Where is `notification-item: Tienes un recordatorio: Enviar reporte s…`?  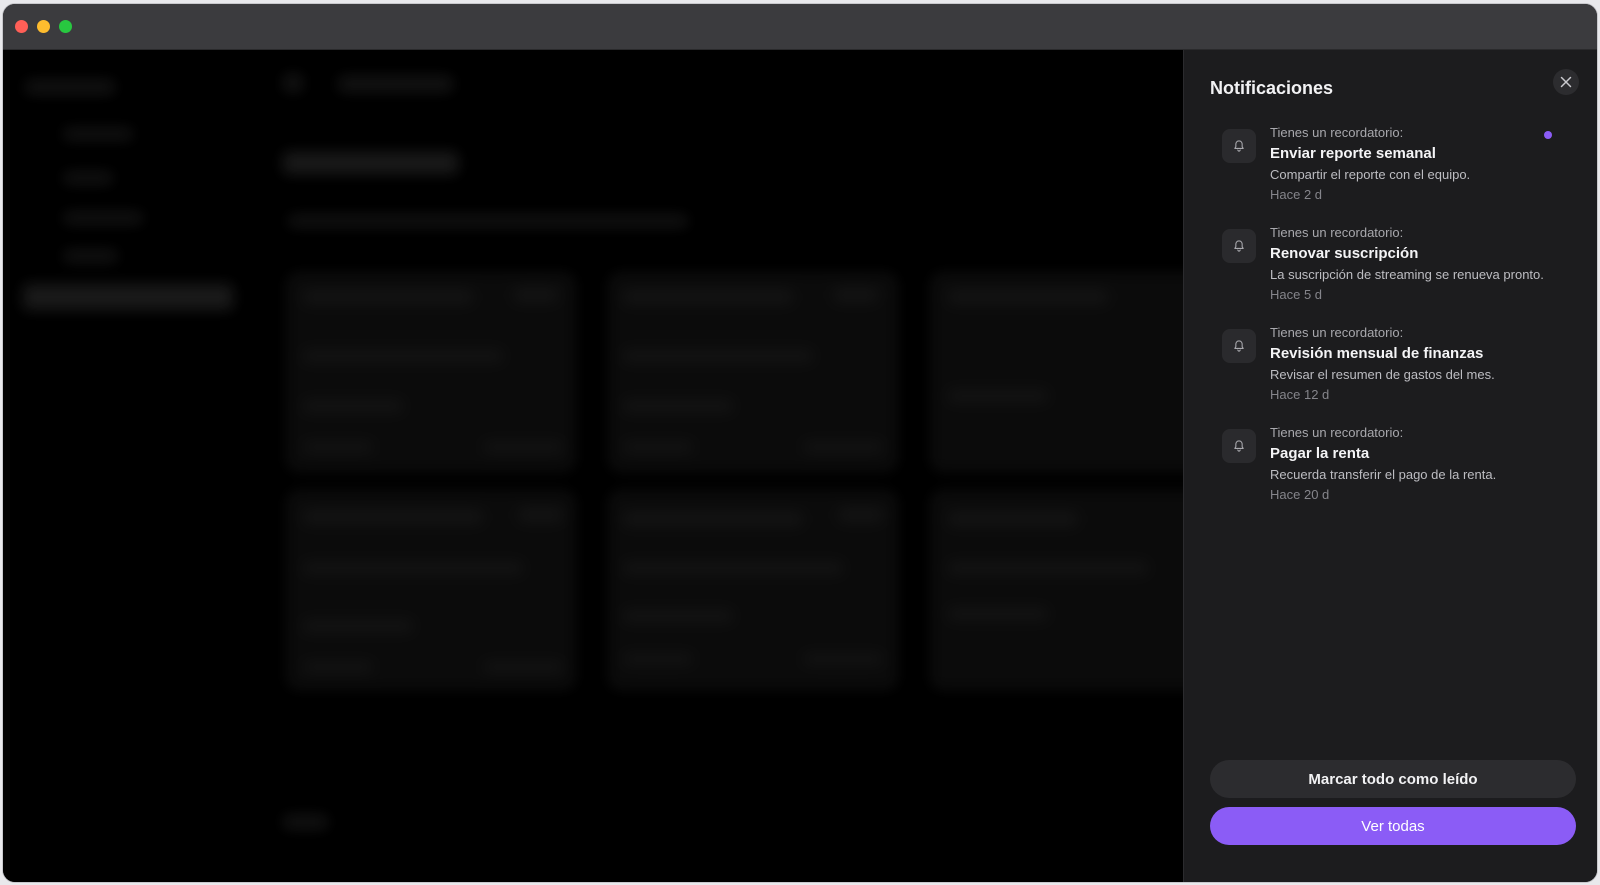
notification-item: Tienes un recordatorio: Enviar reporte s… is located at coordinates (1402, 168).